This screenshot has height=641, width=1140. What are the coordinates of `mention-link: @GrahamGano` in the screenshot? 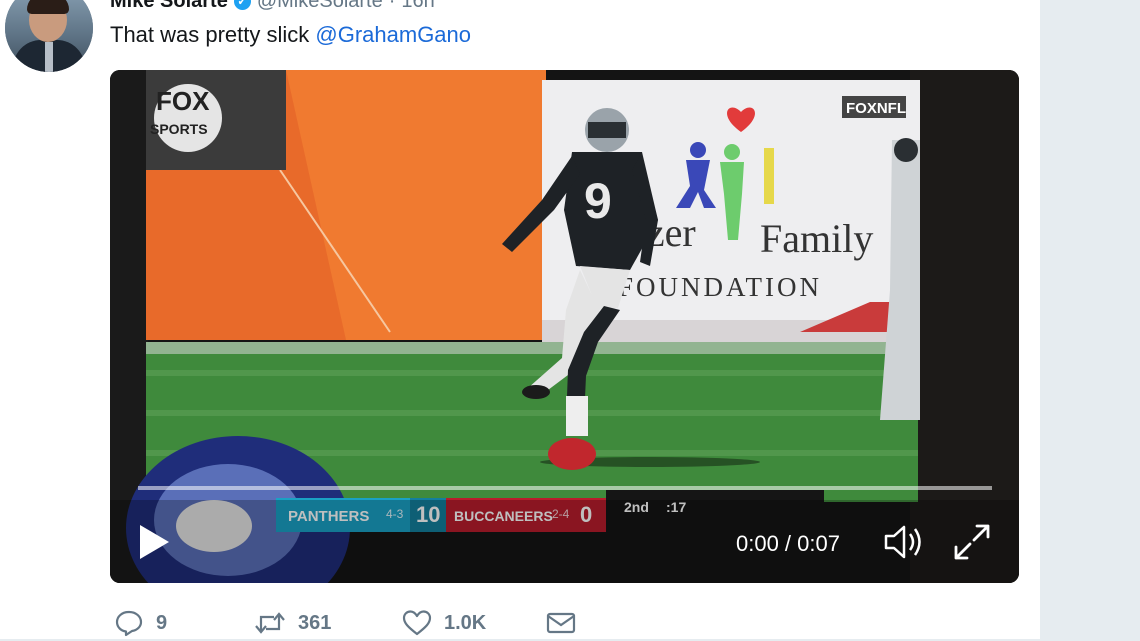 It's located at (393, 34).